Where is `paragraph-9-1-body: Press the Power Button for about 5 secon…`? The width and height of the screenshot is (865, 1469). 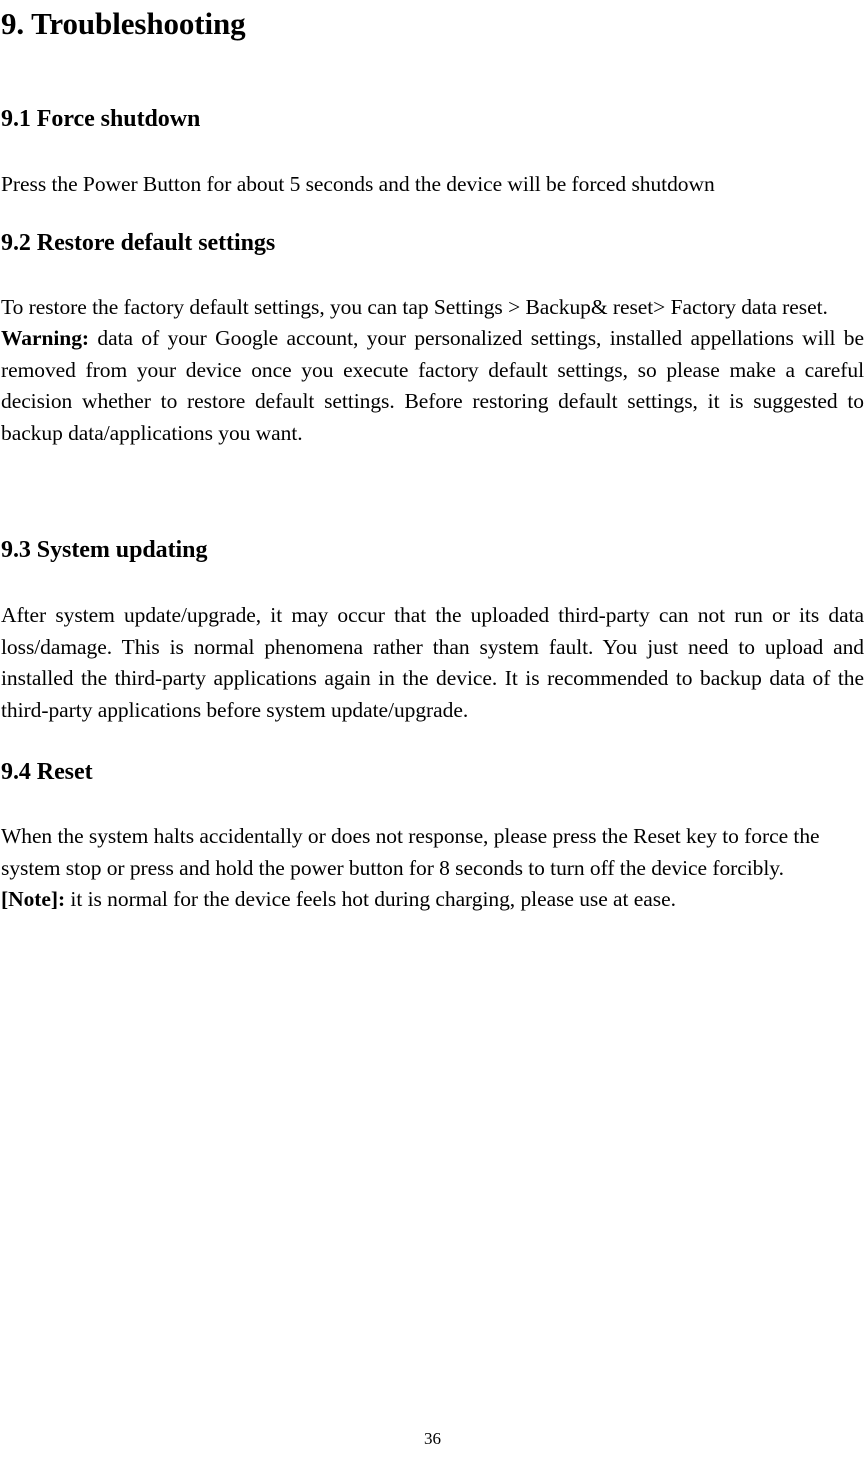
paragraph-9-1-body: Press the Power Button for about 5 secon… is located at coordinates (358, 184).